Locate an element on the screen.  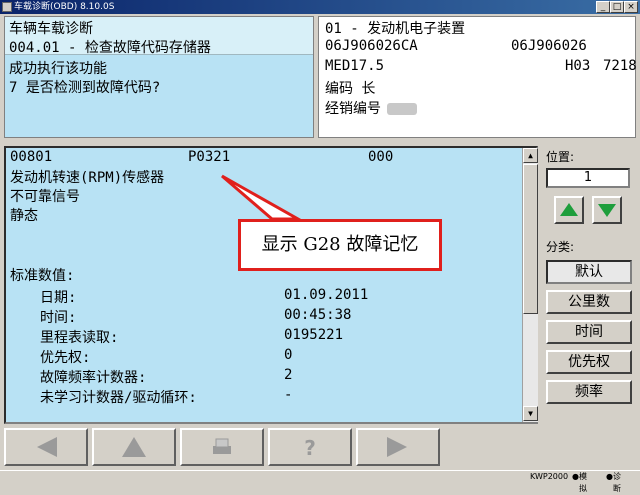
row-label-odometer: 里程表读取: is located at coordinates (79, 338).